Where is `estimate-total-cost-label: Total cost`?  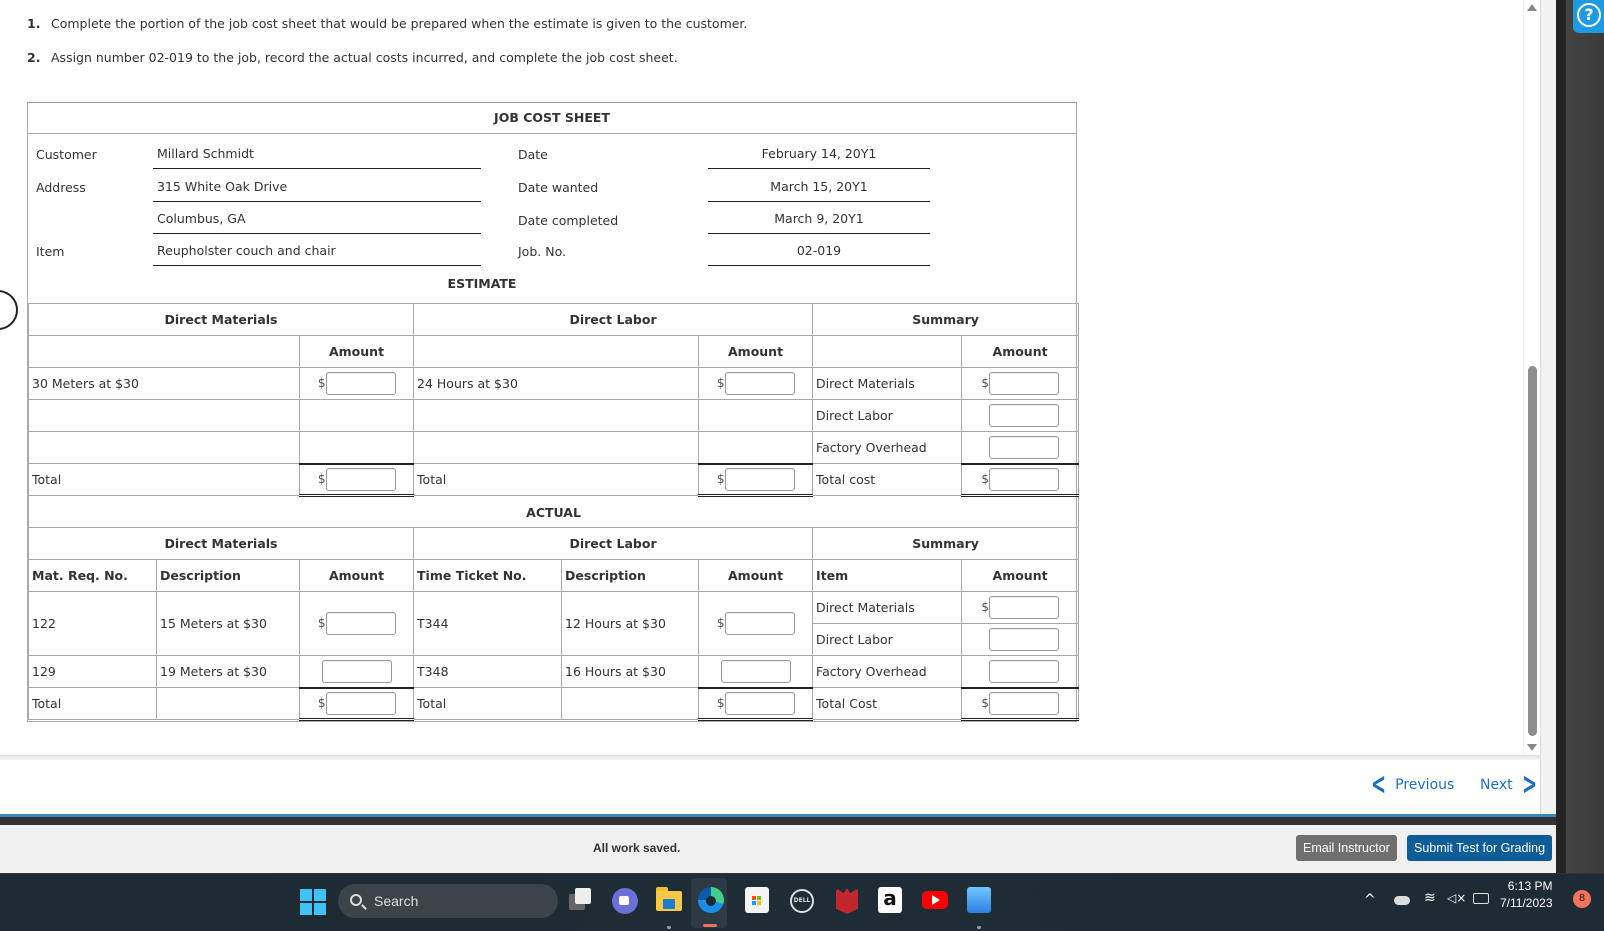
estimate-total-cost-label: Total cost is located at coordinates (887, 479).